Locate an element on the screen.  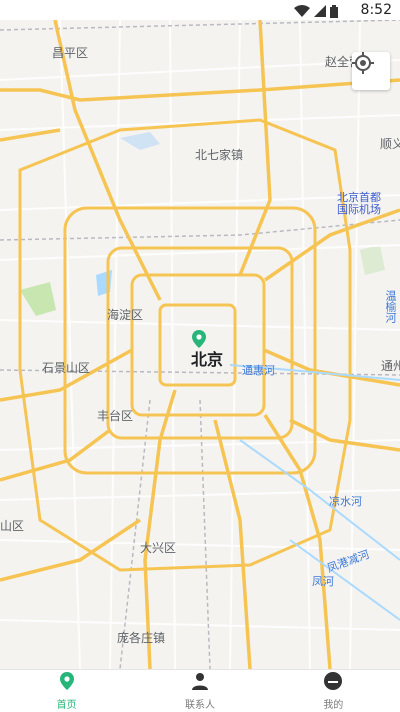
map-label-beijing: 北京 is located at coordinates (207, 359).